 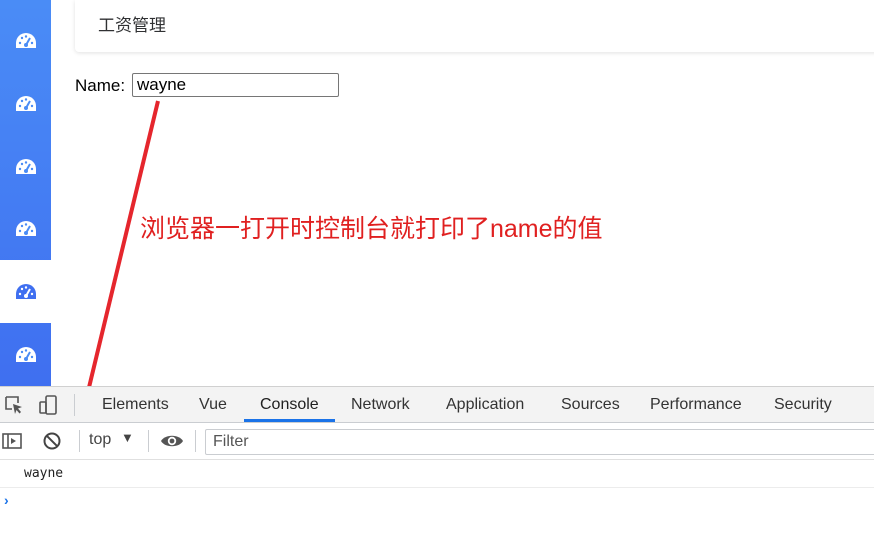 I want to click on sidebar-toggle-icon, so click(x=12, y=441).